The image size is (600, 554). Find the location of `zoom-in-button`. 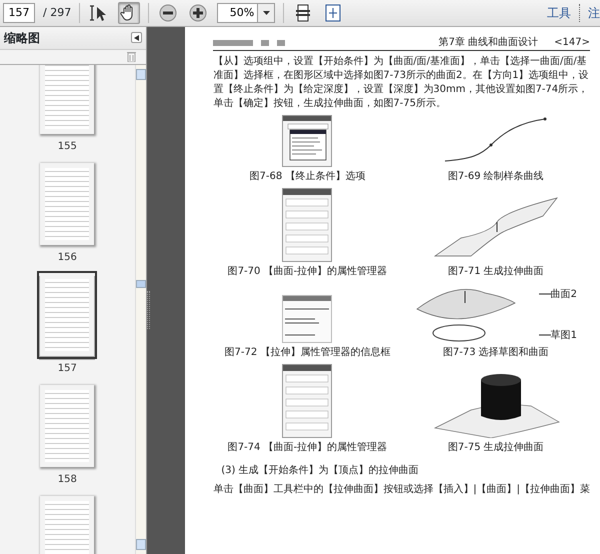

zoom-in-button is located at coordinates (198, 13).